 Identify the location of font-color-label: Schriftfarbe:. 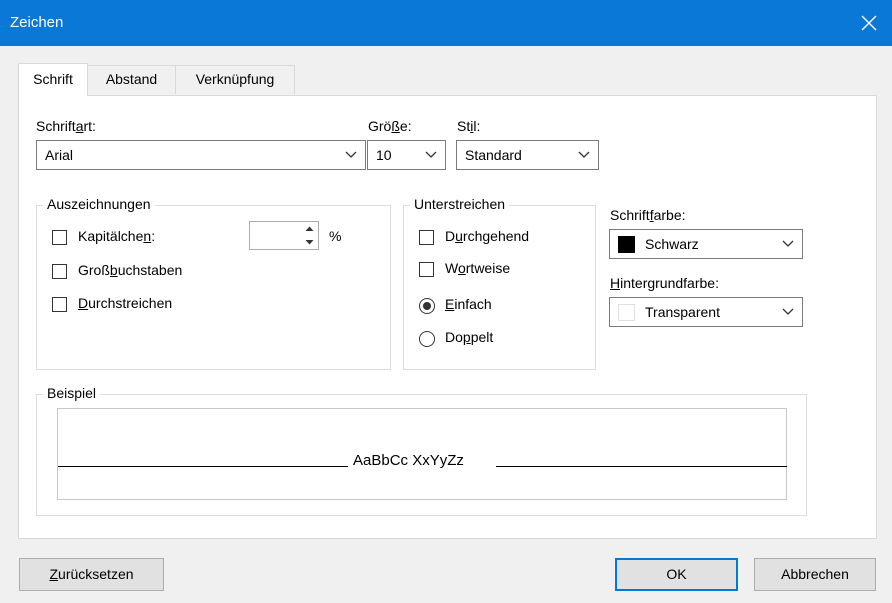
(648, 215).